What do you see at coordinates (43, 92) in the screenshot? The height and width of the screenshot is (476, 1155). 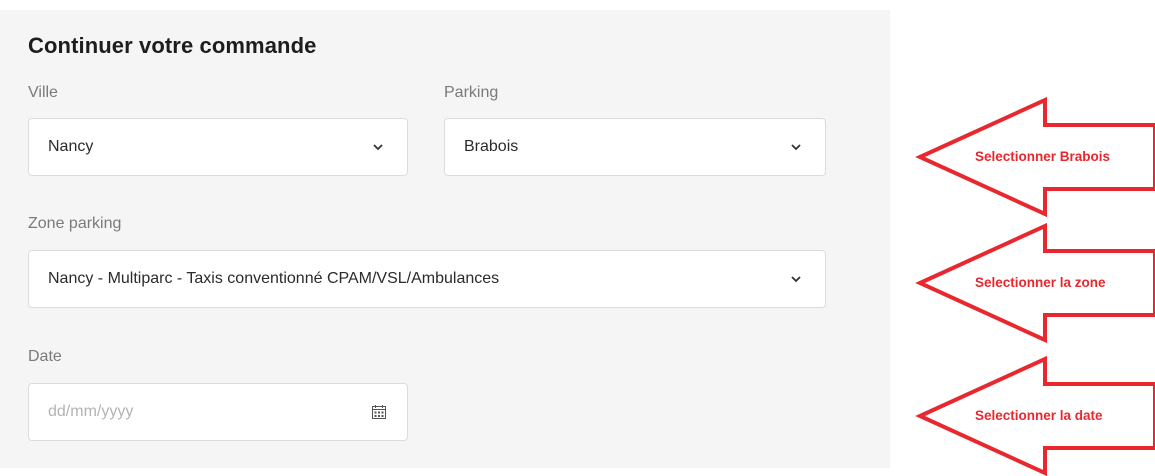 I see `ville-label: Ville` at bounding box center [43, 92].